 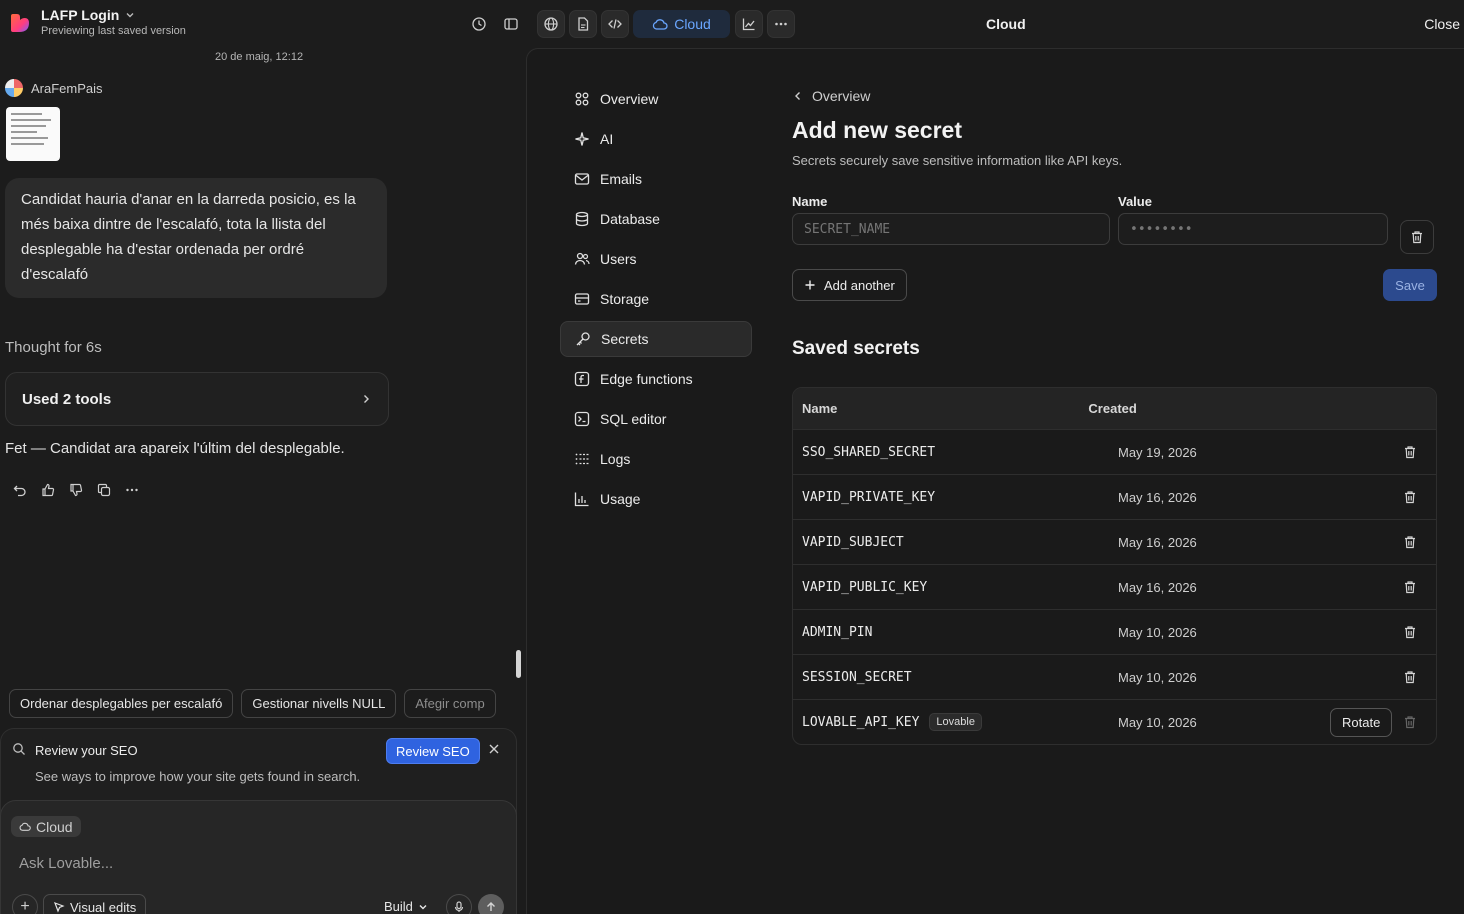 I want to click on suggestion-chip: Ordenar desplegables per escalafó, so click(x=121, y=703).